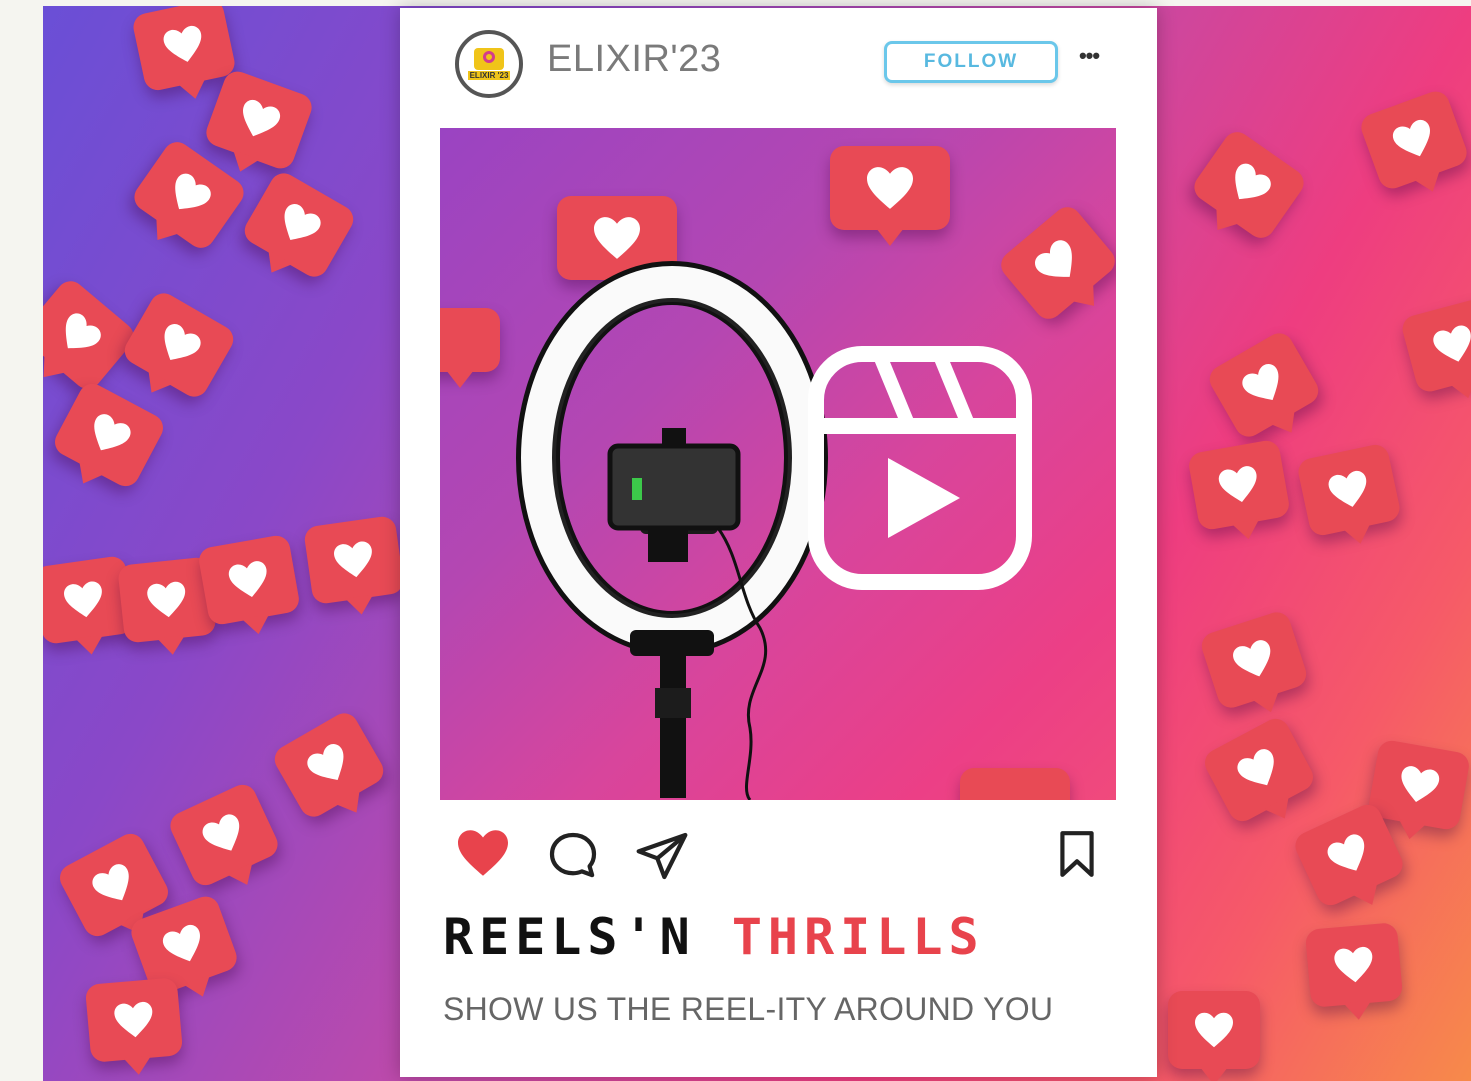 The height and width of the screenshot is (1081, 1471). Describe the element at coordinates (714, 937) in the screenshot. I see `post-title: REELS'N THRILLS` at that location.